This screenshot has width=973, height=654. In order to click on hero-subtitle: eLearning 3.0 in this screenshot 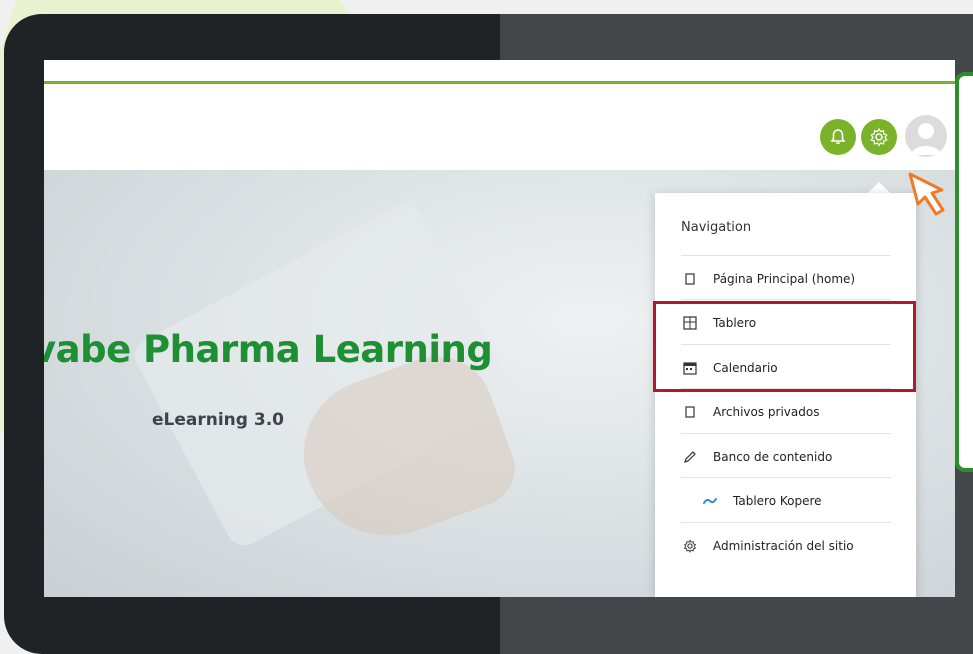, I will do `click(218, 420)`.